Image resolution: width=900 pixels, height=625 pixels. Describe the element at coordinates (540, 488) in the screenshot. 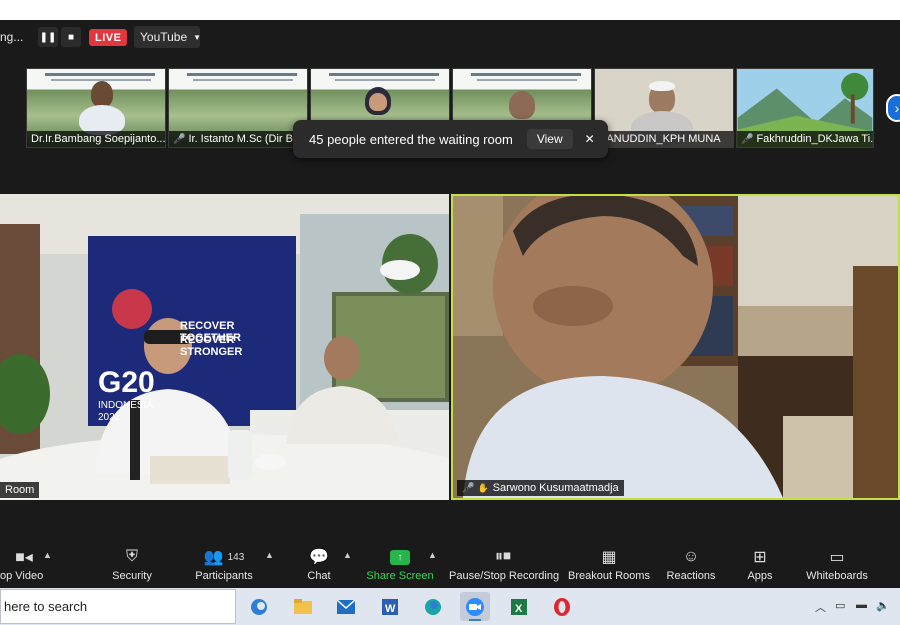

I see `video-tile-label: 🎤 ✋ Sarwono Kusumaatmadja` at that location.